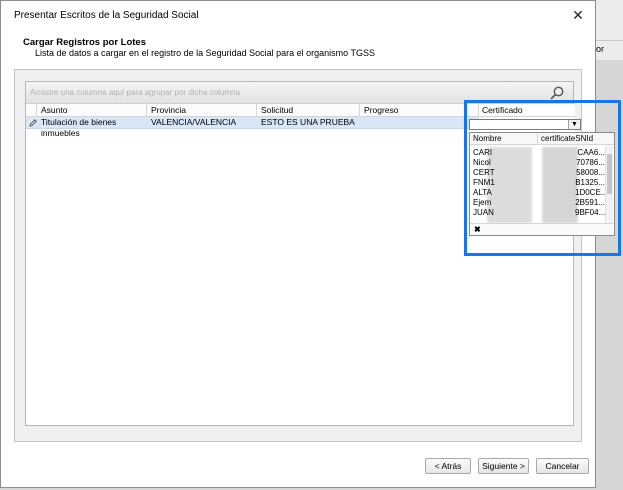 The image size is (623, 490). I want to click on row-indicator-header, so click(31, 110).